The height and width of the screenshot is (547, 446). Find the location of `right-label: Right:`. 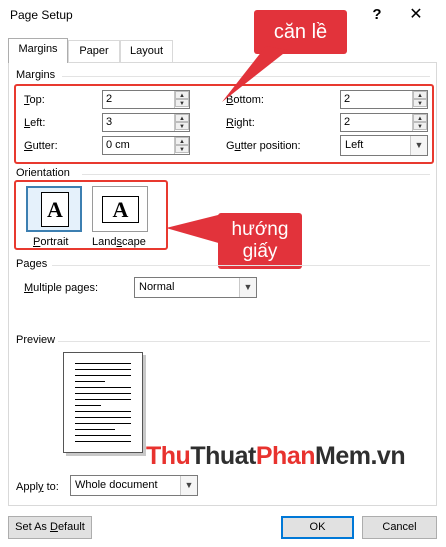

right-label: Right: is located at coordinates (240, 123).